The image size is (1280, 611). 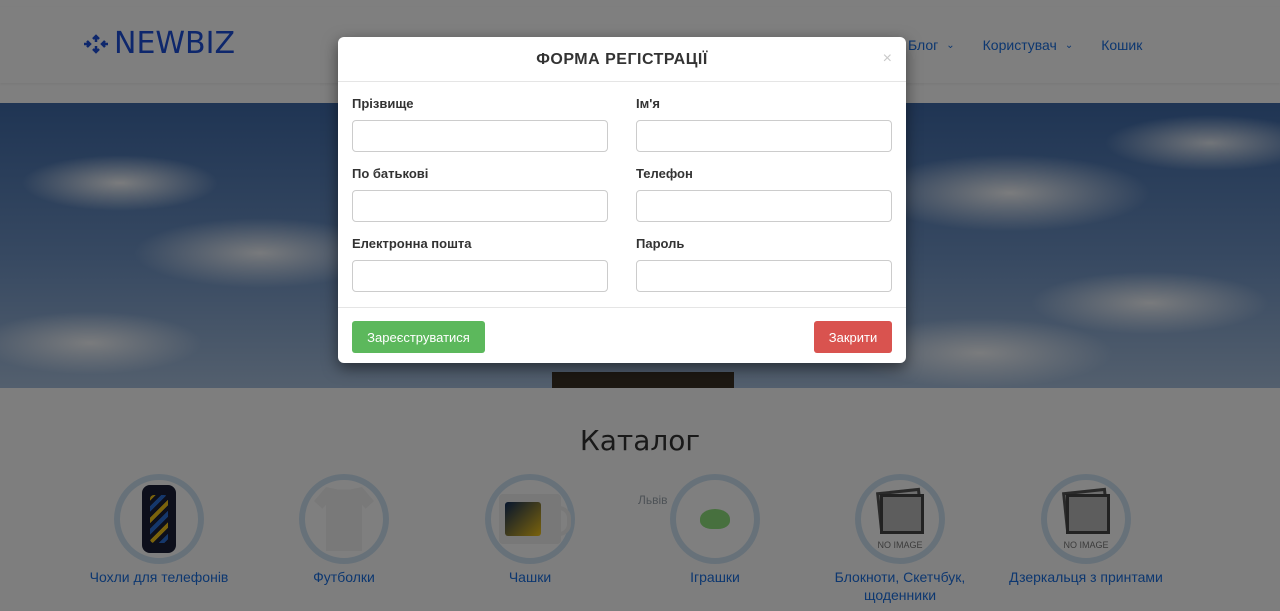 I want to click on password-group: Пароль, so click(x=764, y=264).